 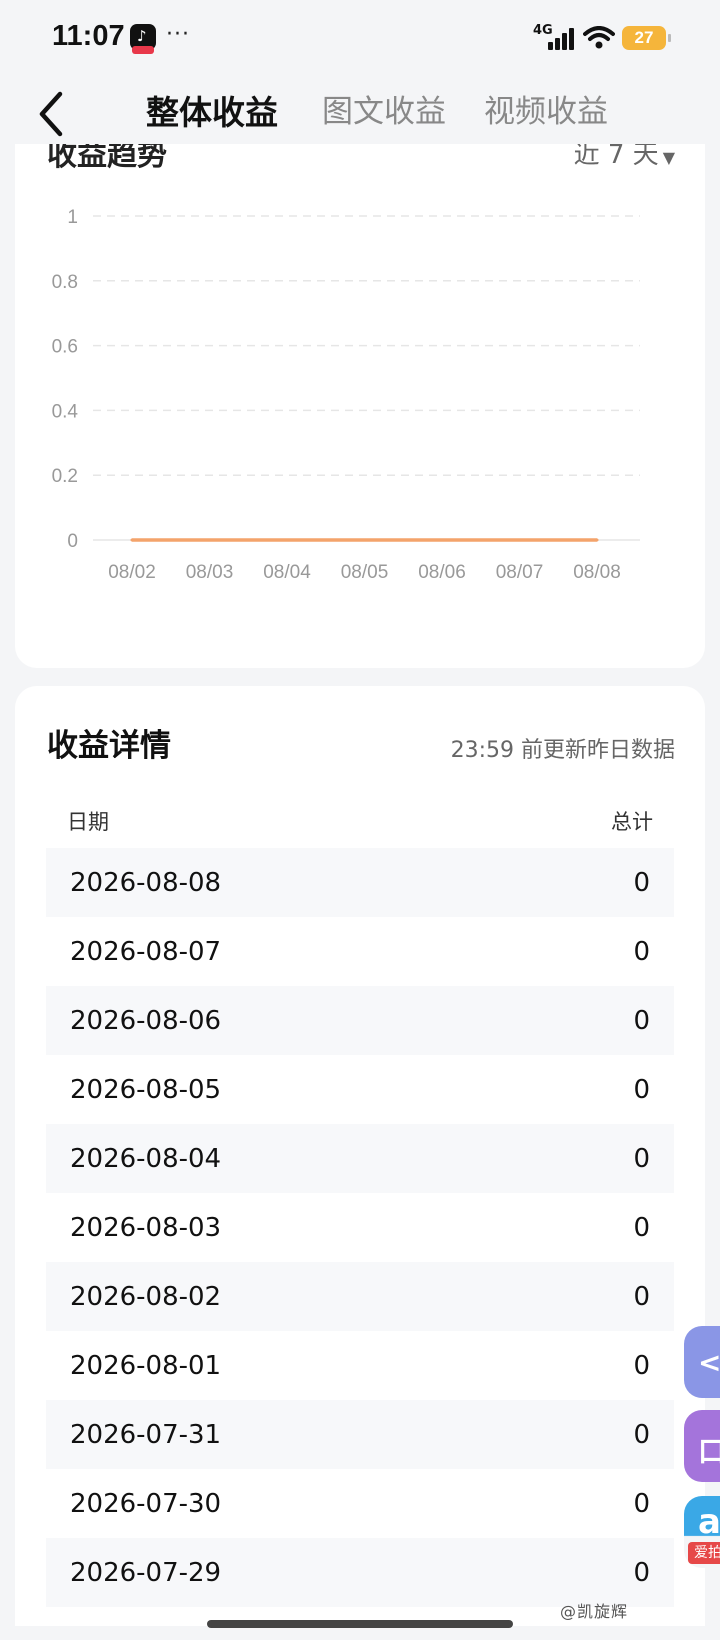 I want to click on table-row: 2026-08-06 0, so click(x=360, y=1020).